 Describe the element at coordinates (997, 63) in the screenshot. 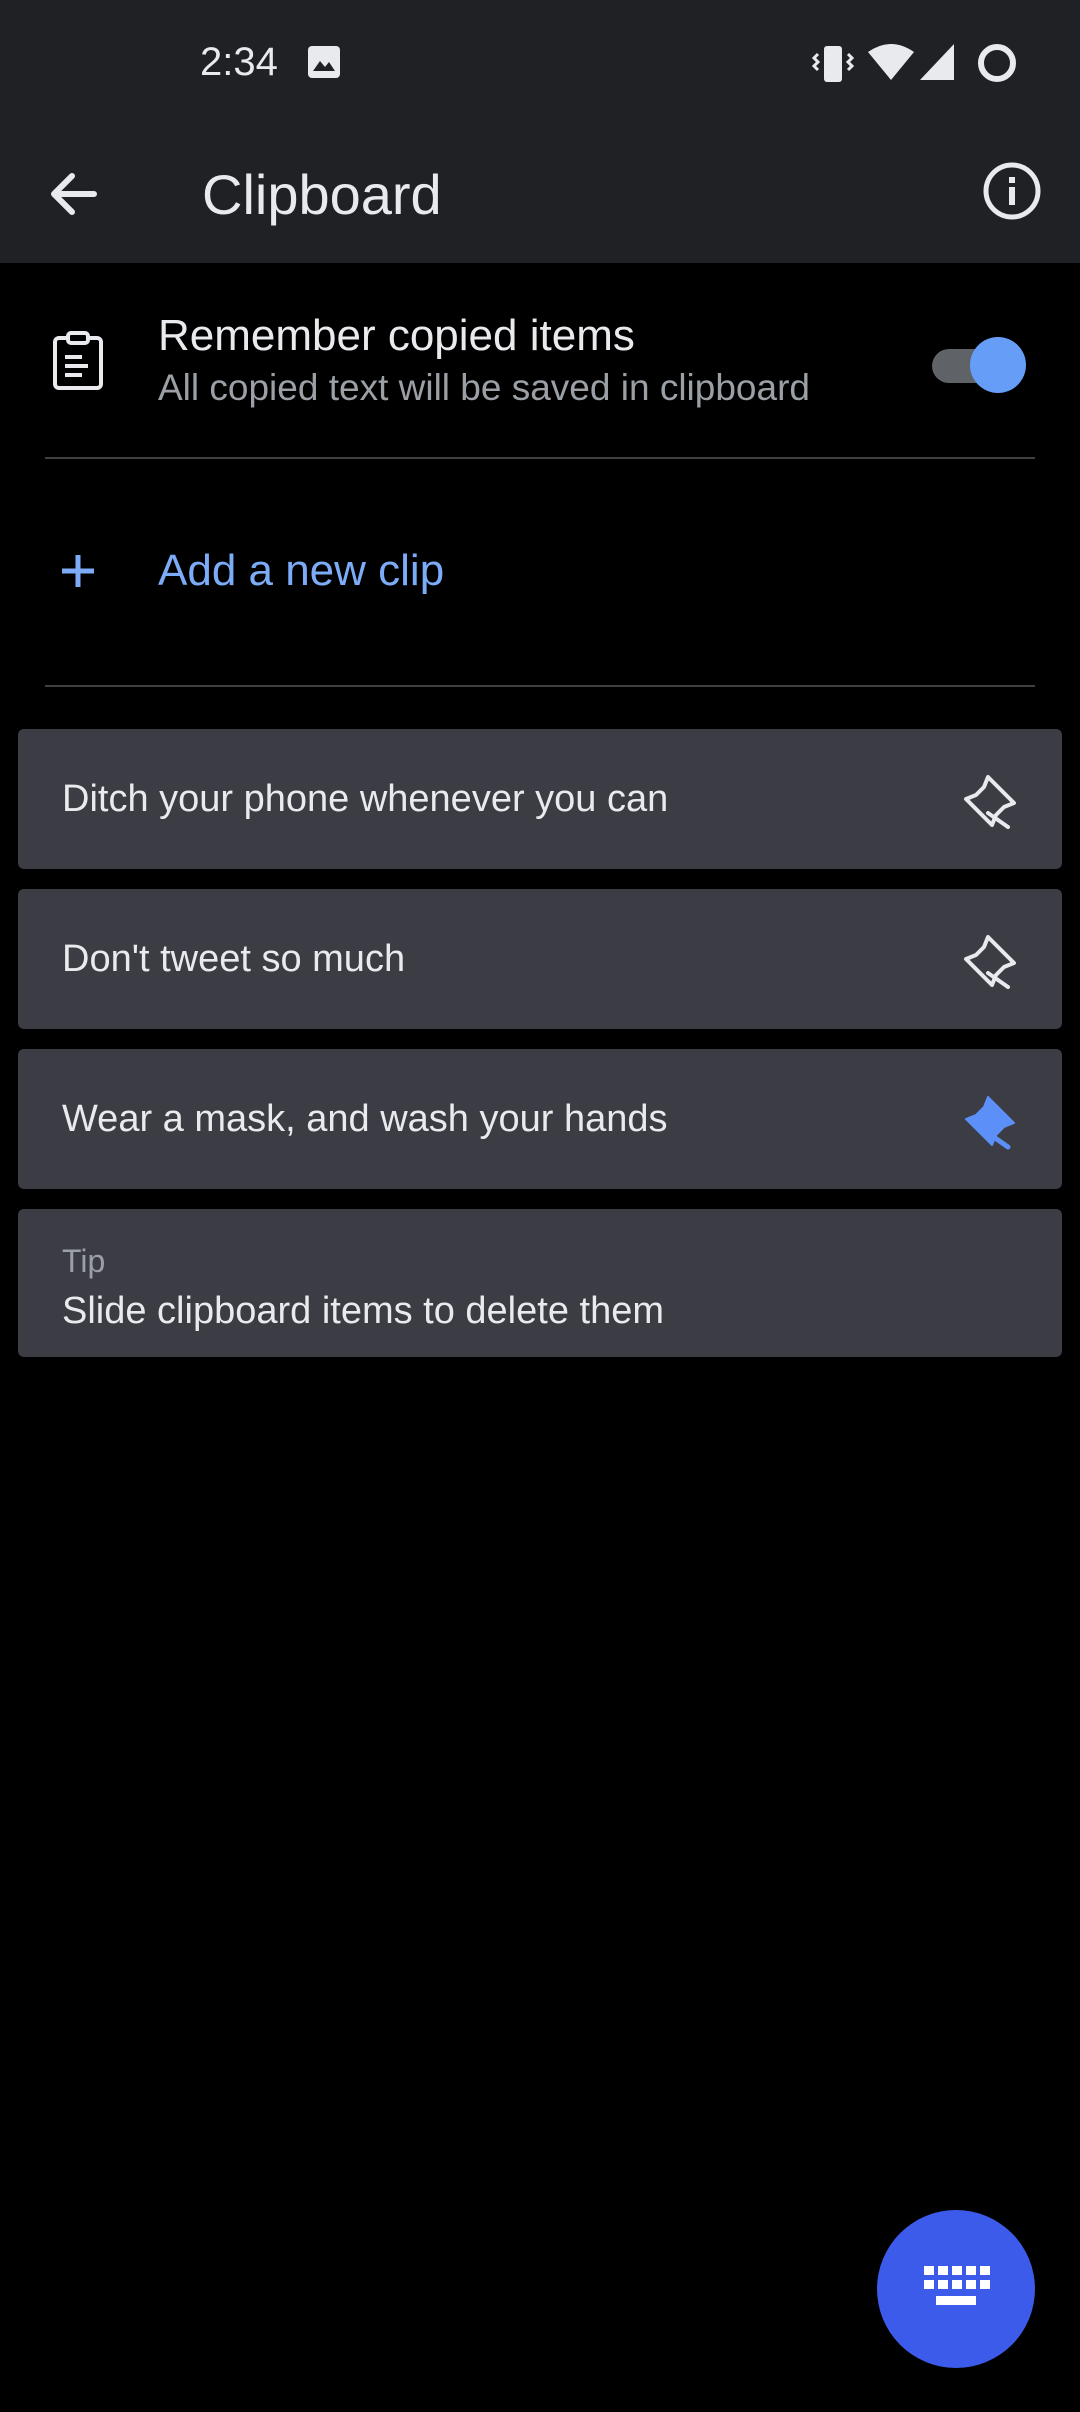

I see `battery-icon` at that location.